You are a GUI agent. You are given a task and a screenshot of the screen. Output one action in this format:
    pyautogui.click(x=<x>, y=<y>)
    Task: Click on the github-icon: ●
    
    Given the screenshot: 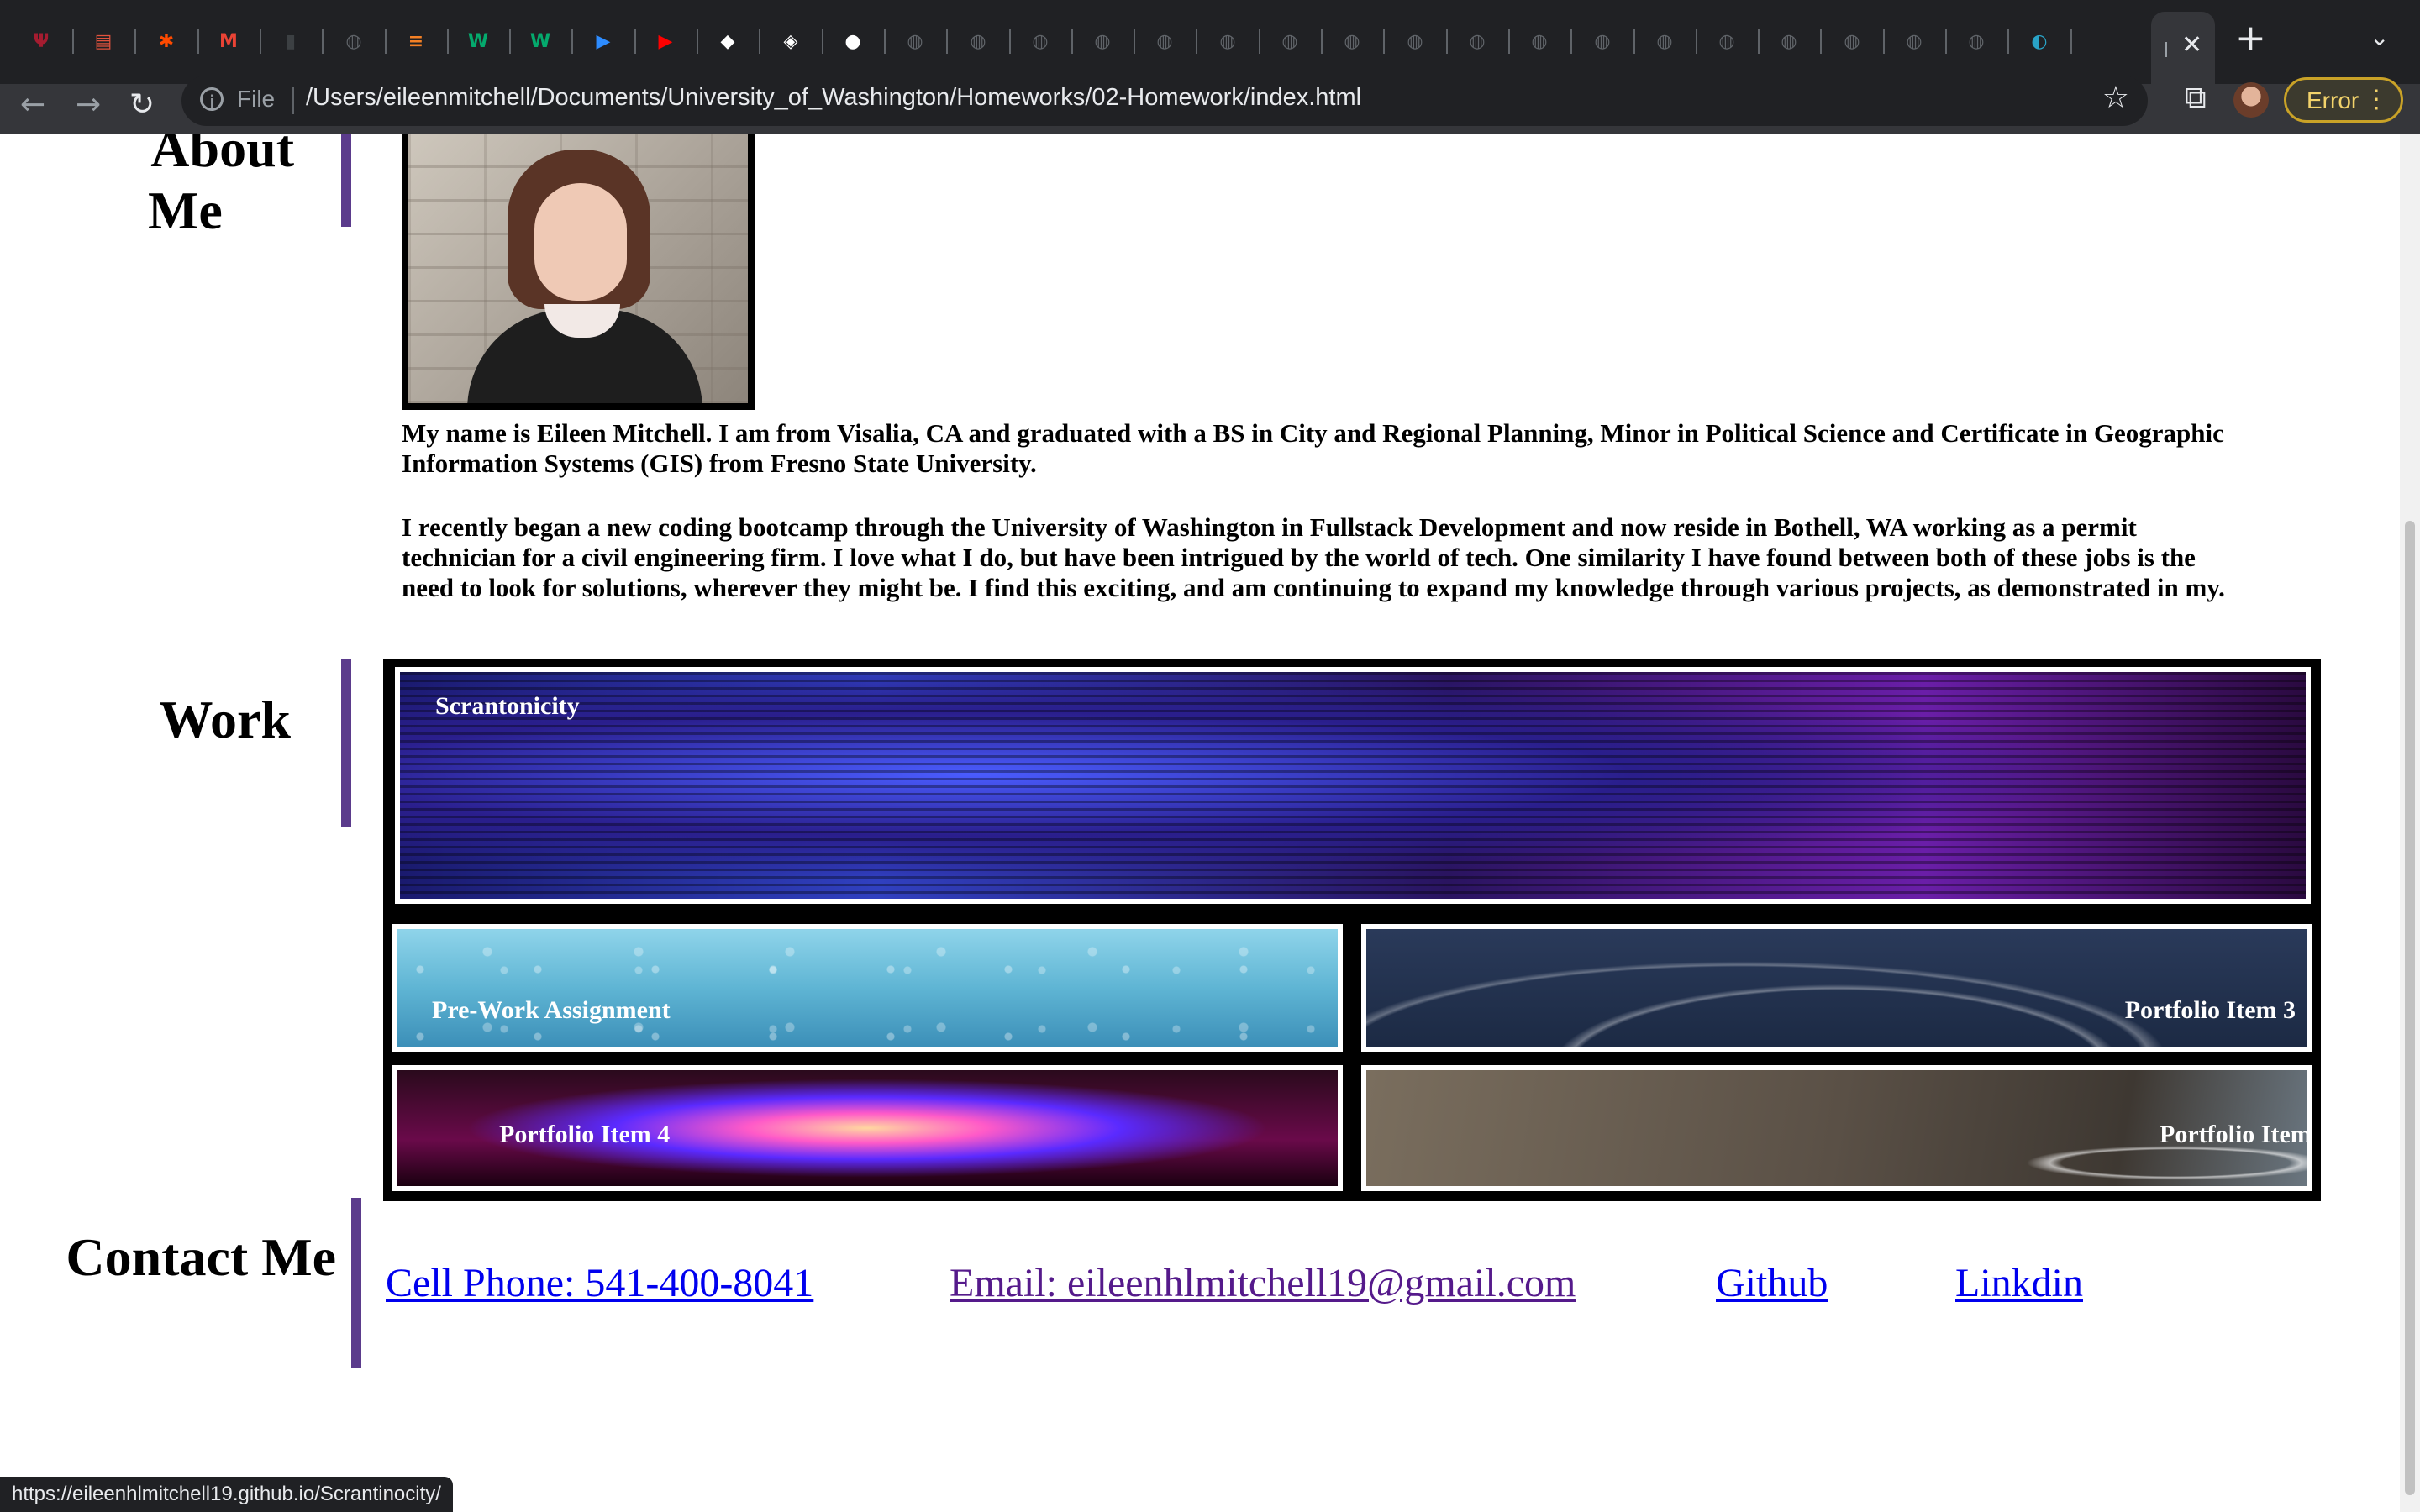 What is the action you would take?
    pyautogui.click(x=853, y=41)
    